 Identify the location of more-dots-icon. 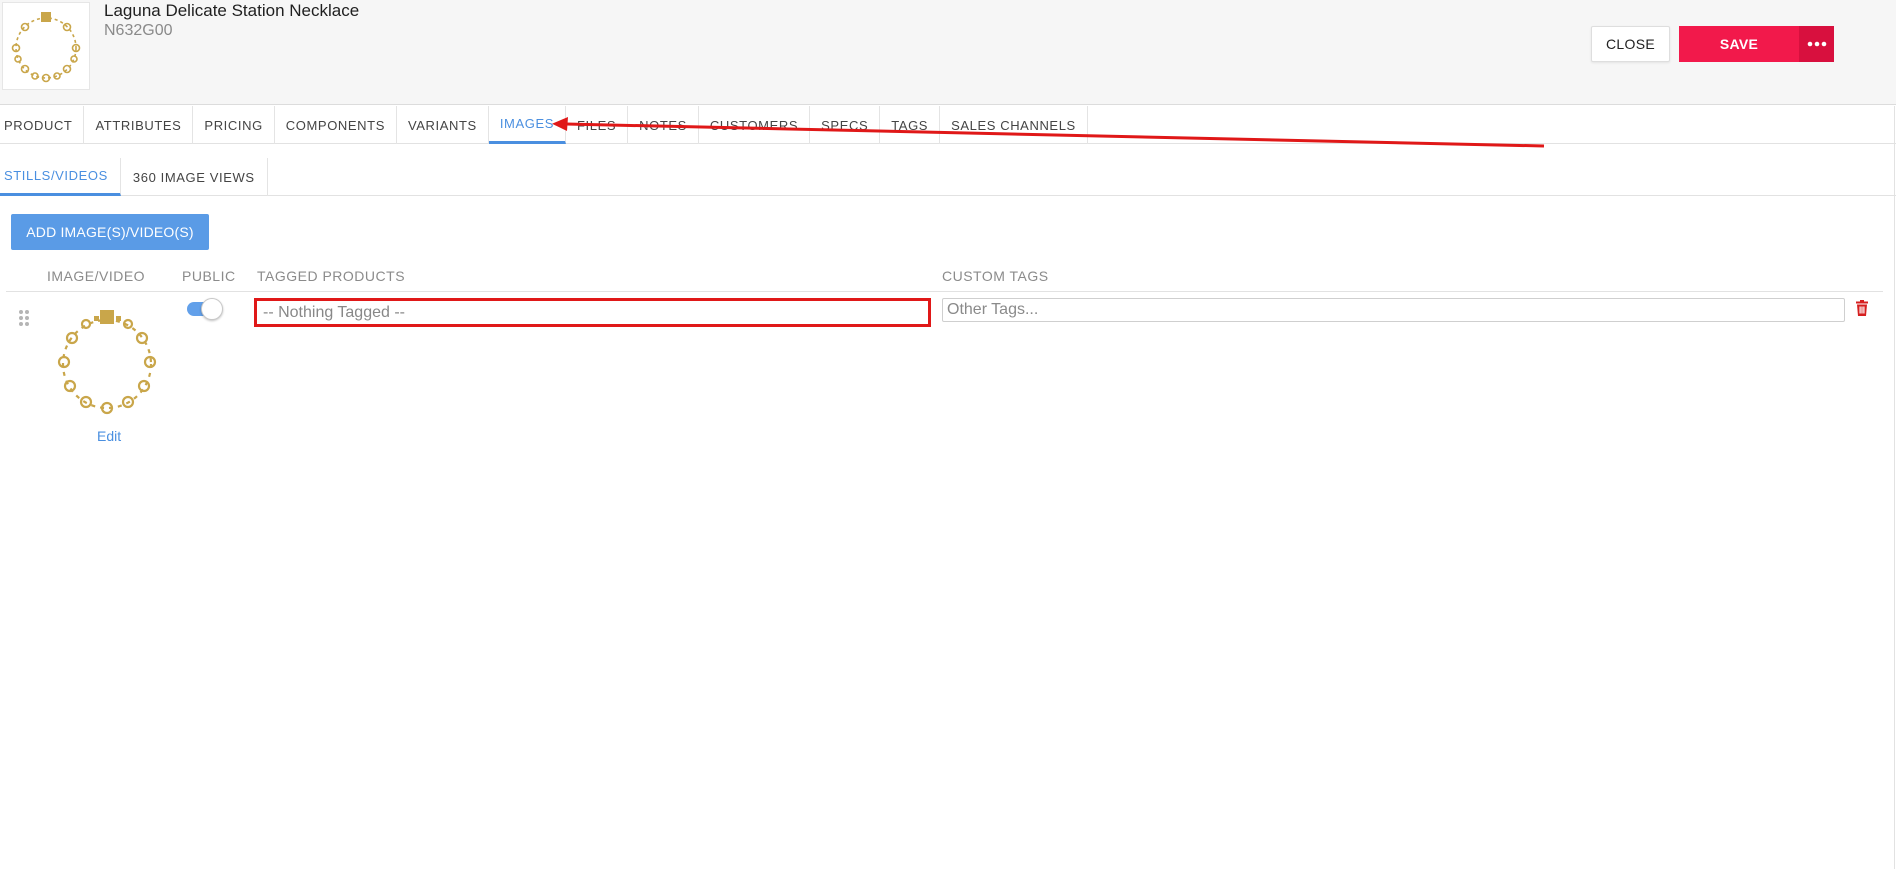
(1816, 44).